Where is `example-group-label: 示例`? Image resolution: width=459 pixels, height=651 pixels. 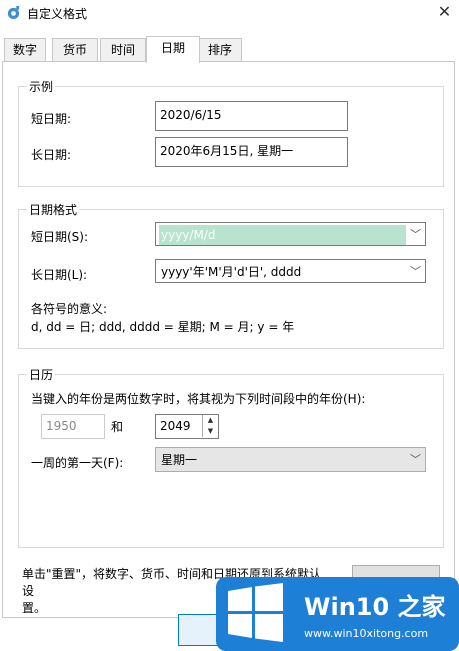 example-group-label: 示例 is located at coordinates (41, 86).